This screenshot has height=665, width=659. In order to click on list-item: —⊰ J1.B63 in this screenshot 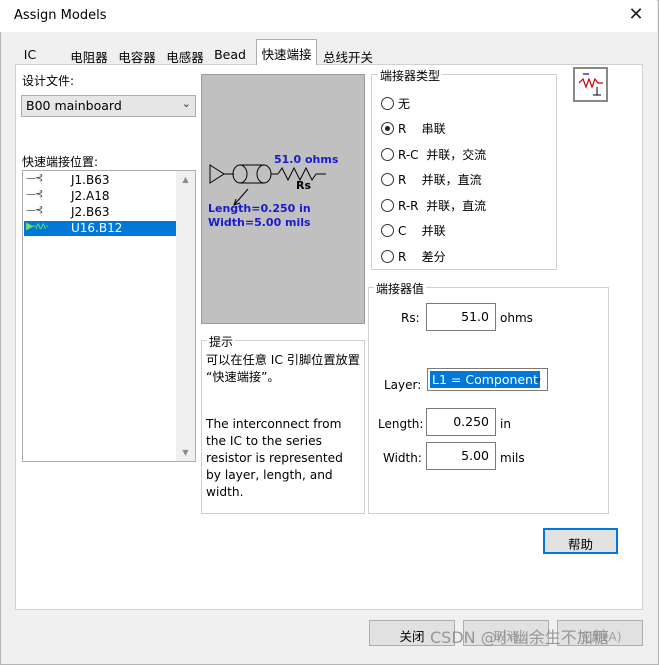, I will do `click(100, 180)`.